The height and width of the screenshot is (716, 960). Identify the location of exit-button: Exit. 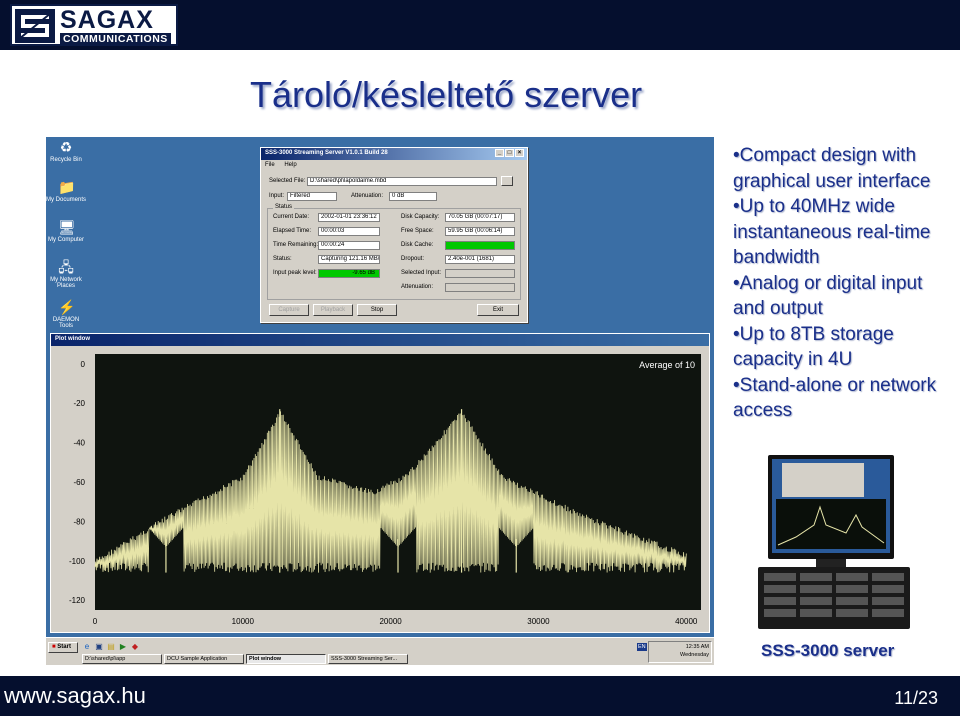
(498, 310).